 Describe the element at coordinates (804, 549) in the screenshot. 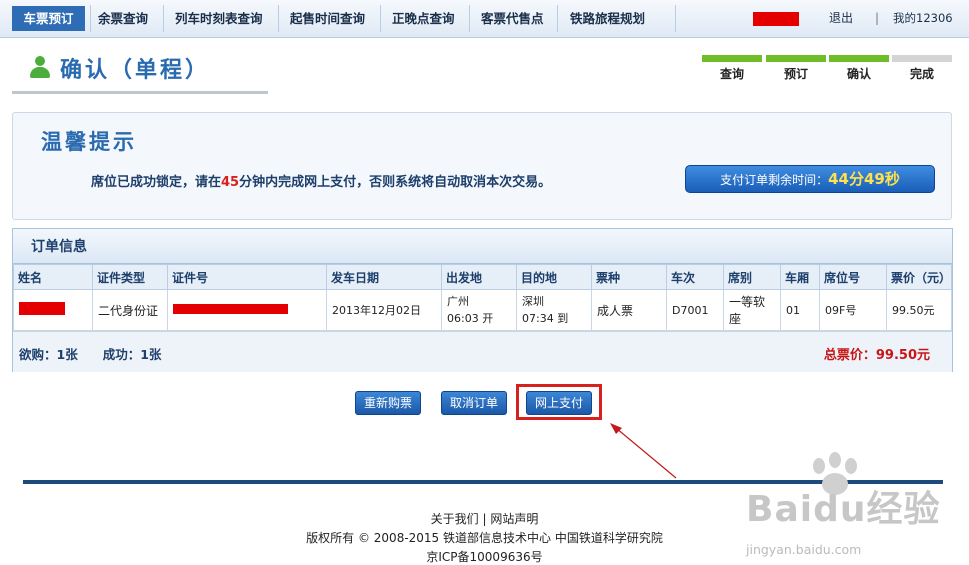

I see `watermark-url: jingyan.baidu.com` at that location.